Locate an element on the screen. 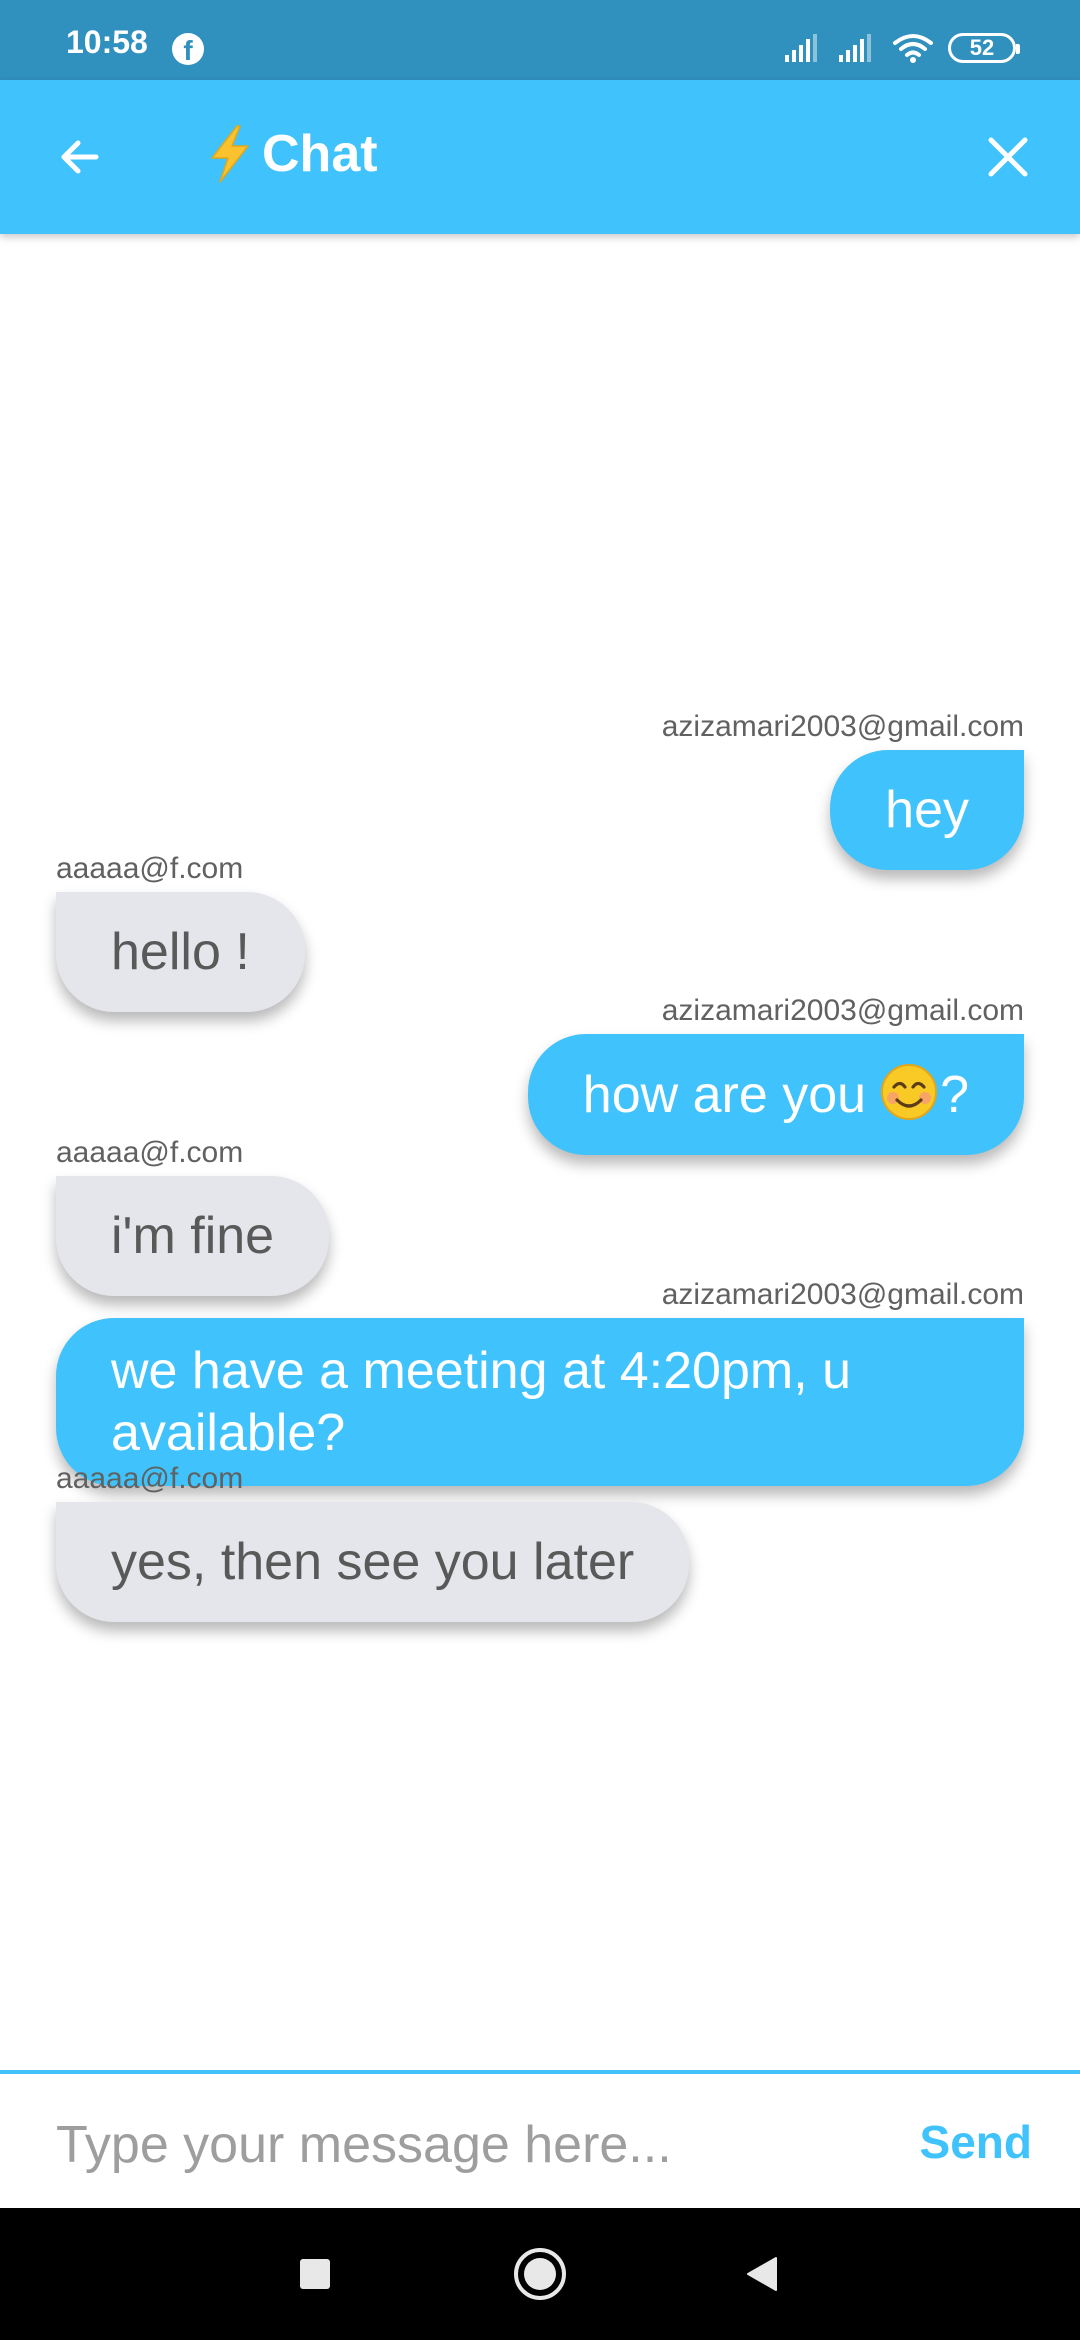 Image resolution: width=1080 pixels, height=2340 pixels. wifi-icon is located at coordinates (913, 48).